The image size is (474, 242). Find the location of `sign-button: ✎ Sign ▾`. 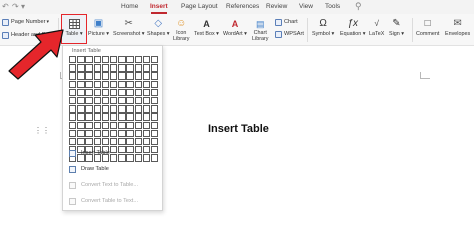

sign-button: ✎ Sign ▾ is located at coordinates (396, 28).